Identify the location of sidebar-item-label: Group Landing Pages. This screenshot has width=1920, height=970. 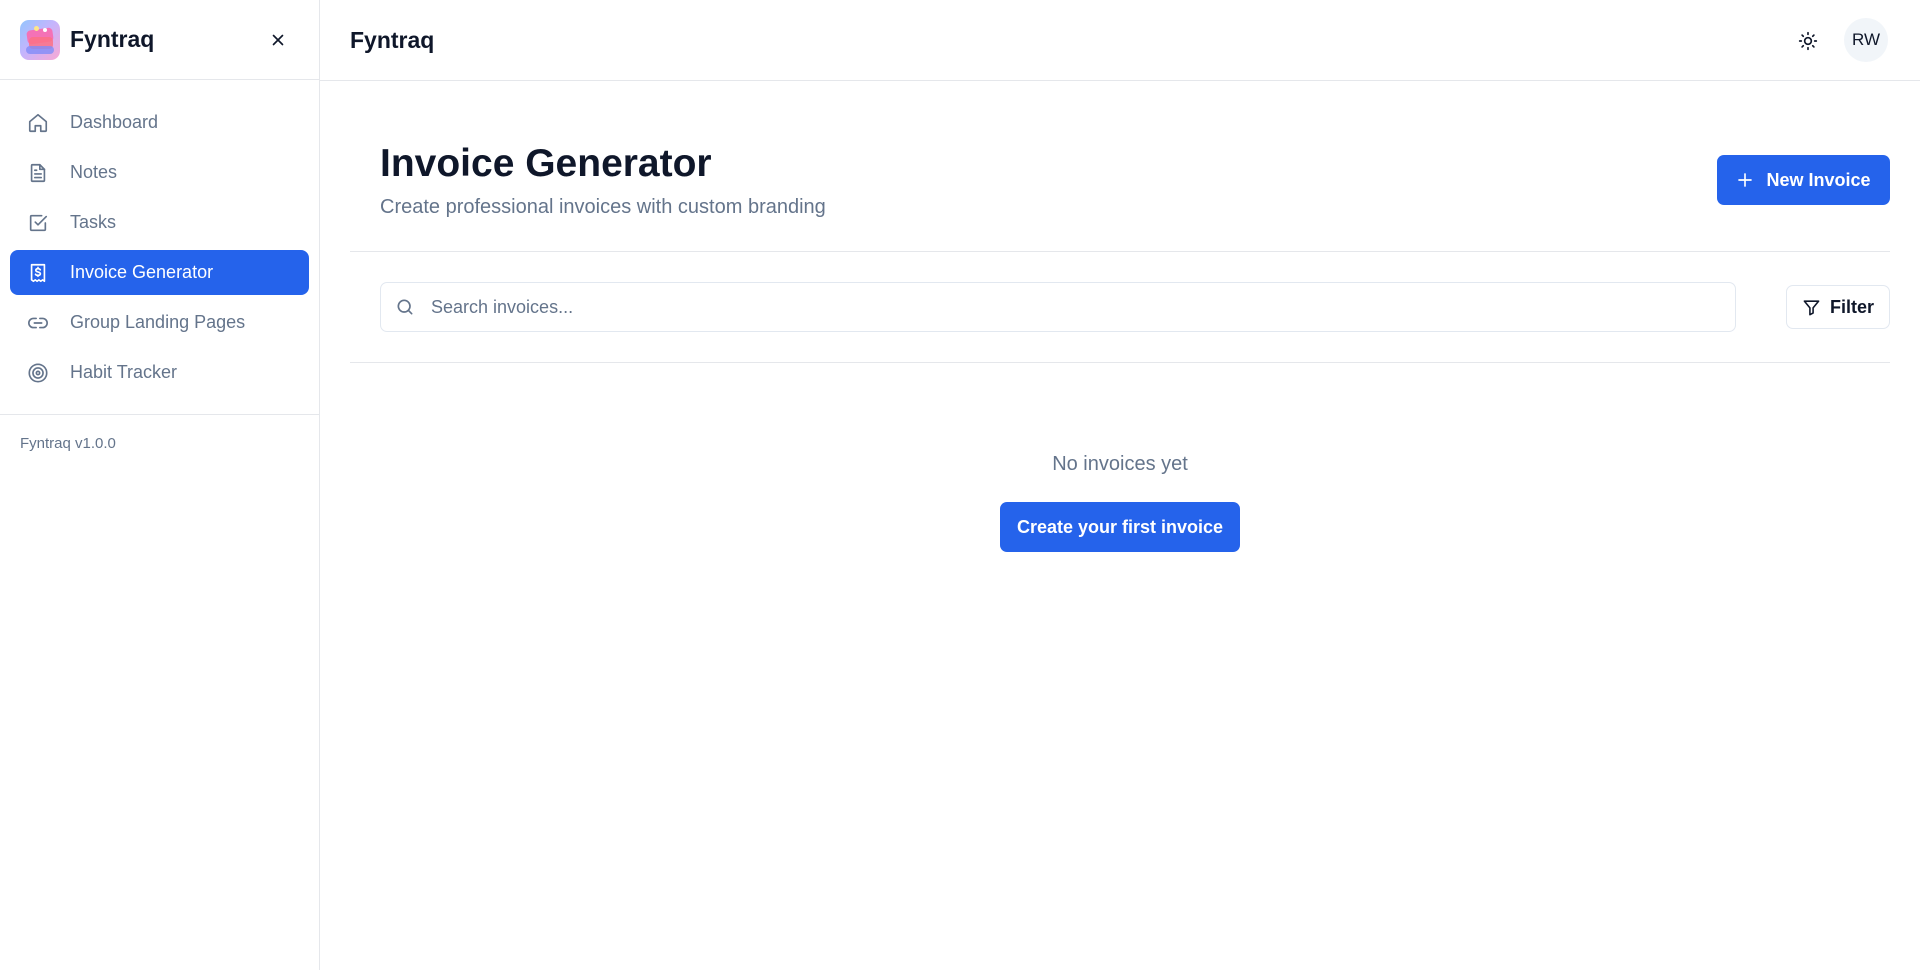
(158, 322).